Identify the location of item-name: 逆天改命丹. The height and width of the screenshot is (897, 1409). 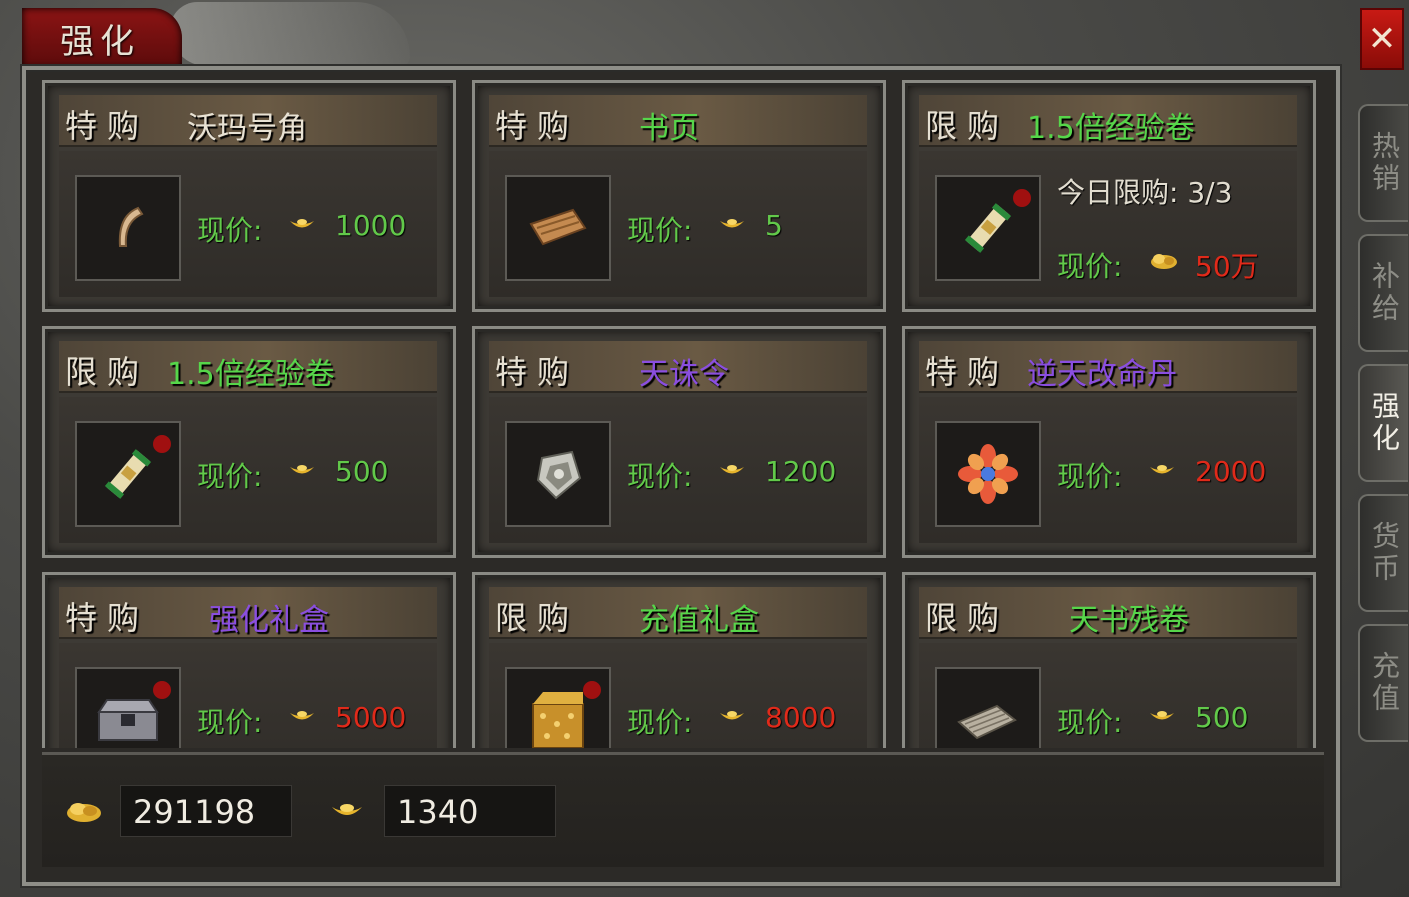
(1102, 374).